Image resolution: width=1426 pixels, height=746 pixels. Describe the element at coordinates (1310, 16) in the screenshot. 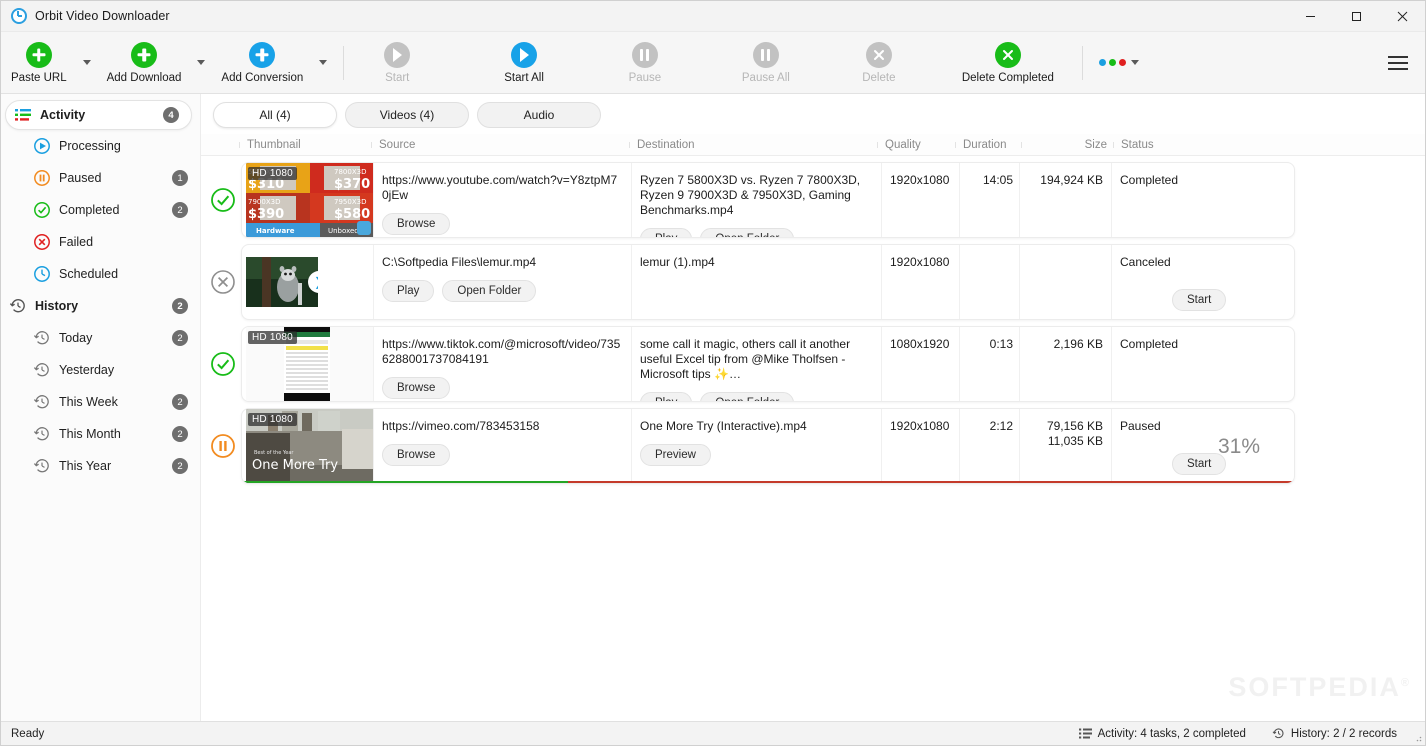

I see `minimize-button` at that location.